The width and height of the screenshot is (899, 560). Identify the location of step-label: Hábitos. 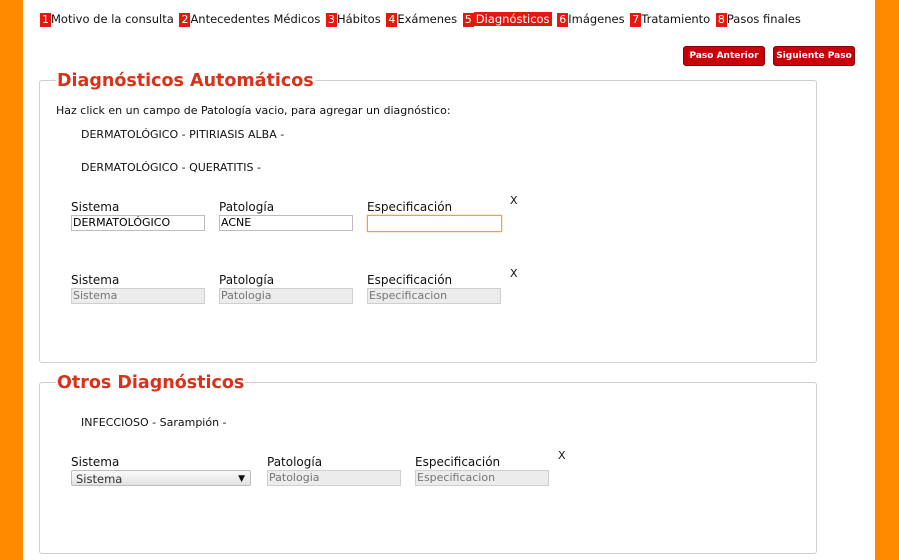
(358, 19).